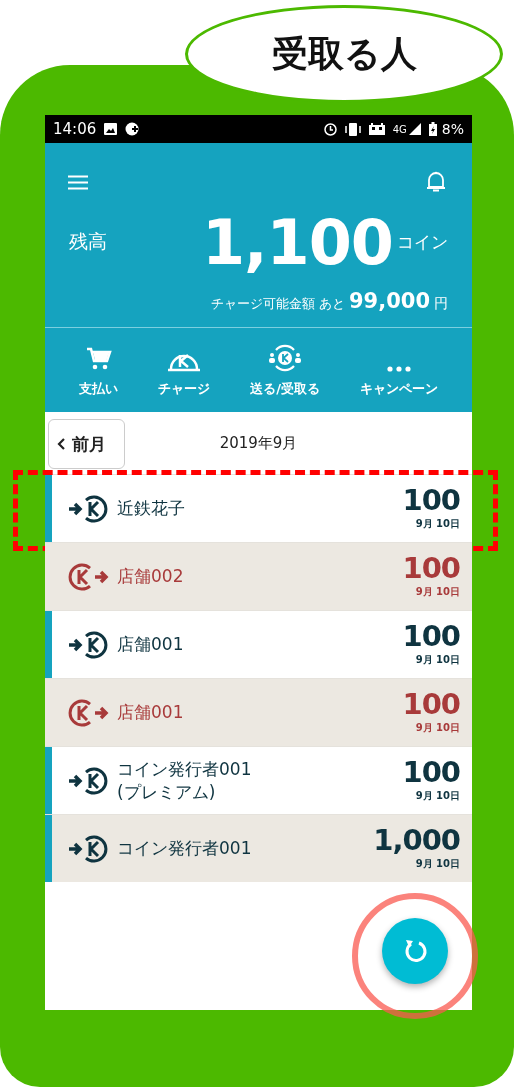  What do you see at coordinates (78, 182) in the screenshot?
I see `menu-icon` at bounding box center [78, 182].